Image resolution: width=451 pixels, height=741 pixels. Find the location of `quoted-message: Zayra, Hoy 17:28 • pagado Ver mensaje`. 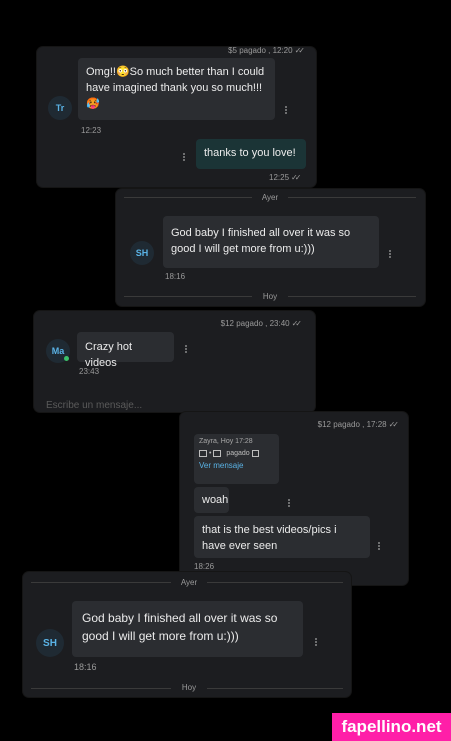

quoted-message: Zayra, Hoy 17:28 • pagado Ver mensaje is located at coordinates (236, 459).